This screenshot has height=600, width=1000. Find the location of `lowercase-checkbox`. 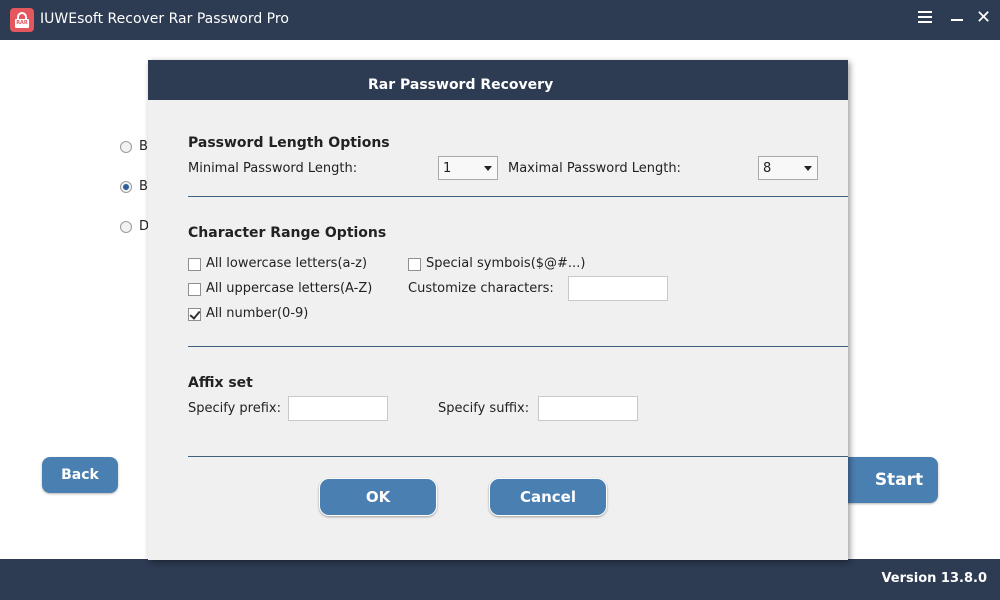

lowercase-checkbox is located at coordinates (194, 264).